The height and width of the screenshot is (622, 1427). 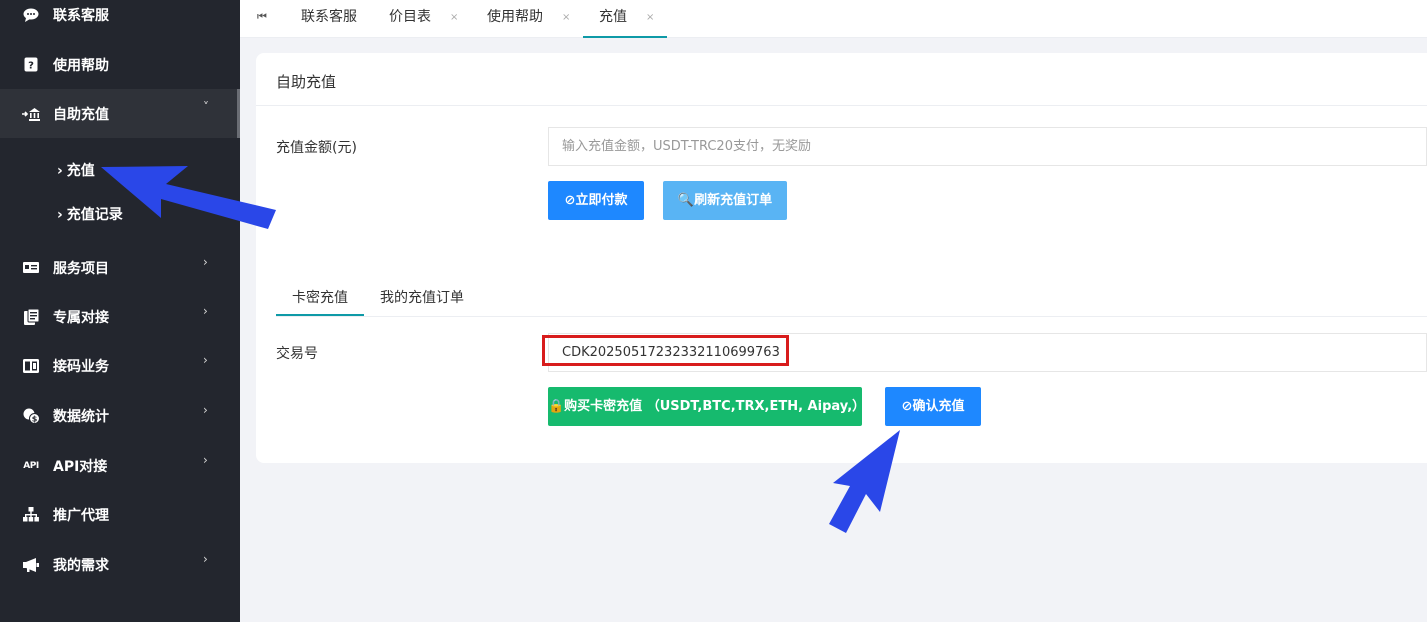 I want to click on tab-label: 联系客服, so click(x=329, y=17).